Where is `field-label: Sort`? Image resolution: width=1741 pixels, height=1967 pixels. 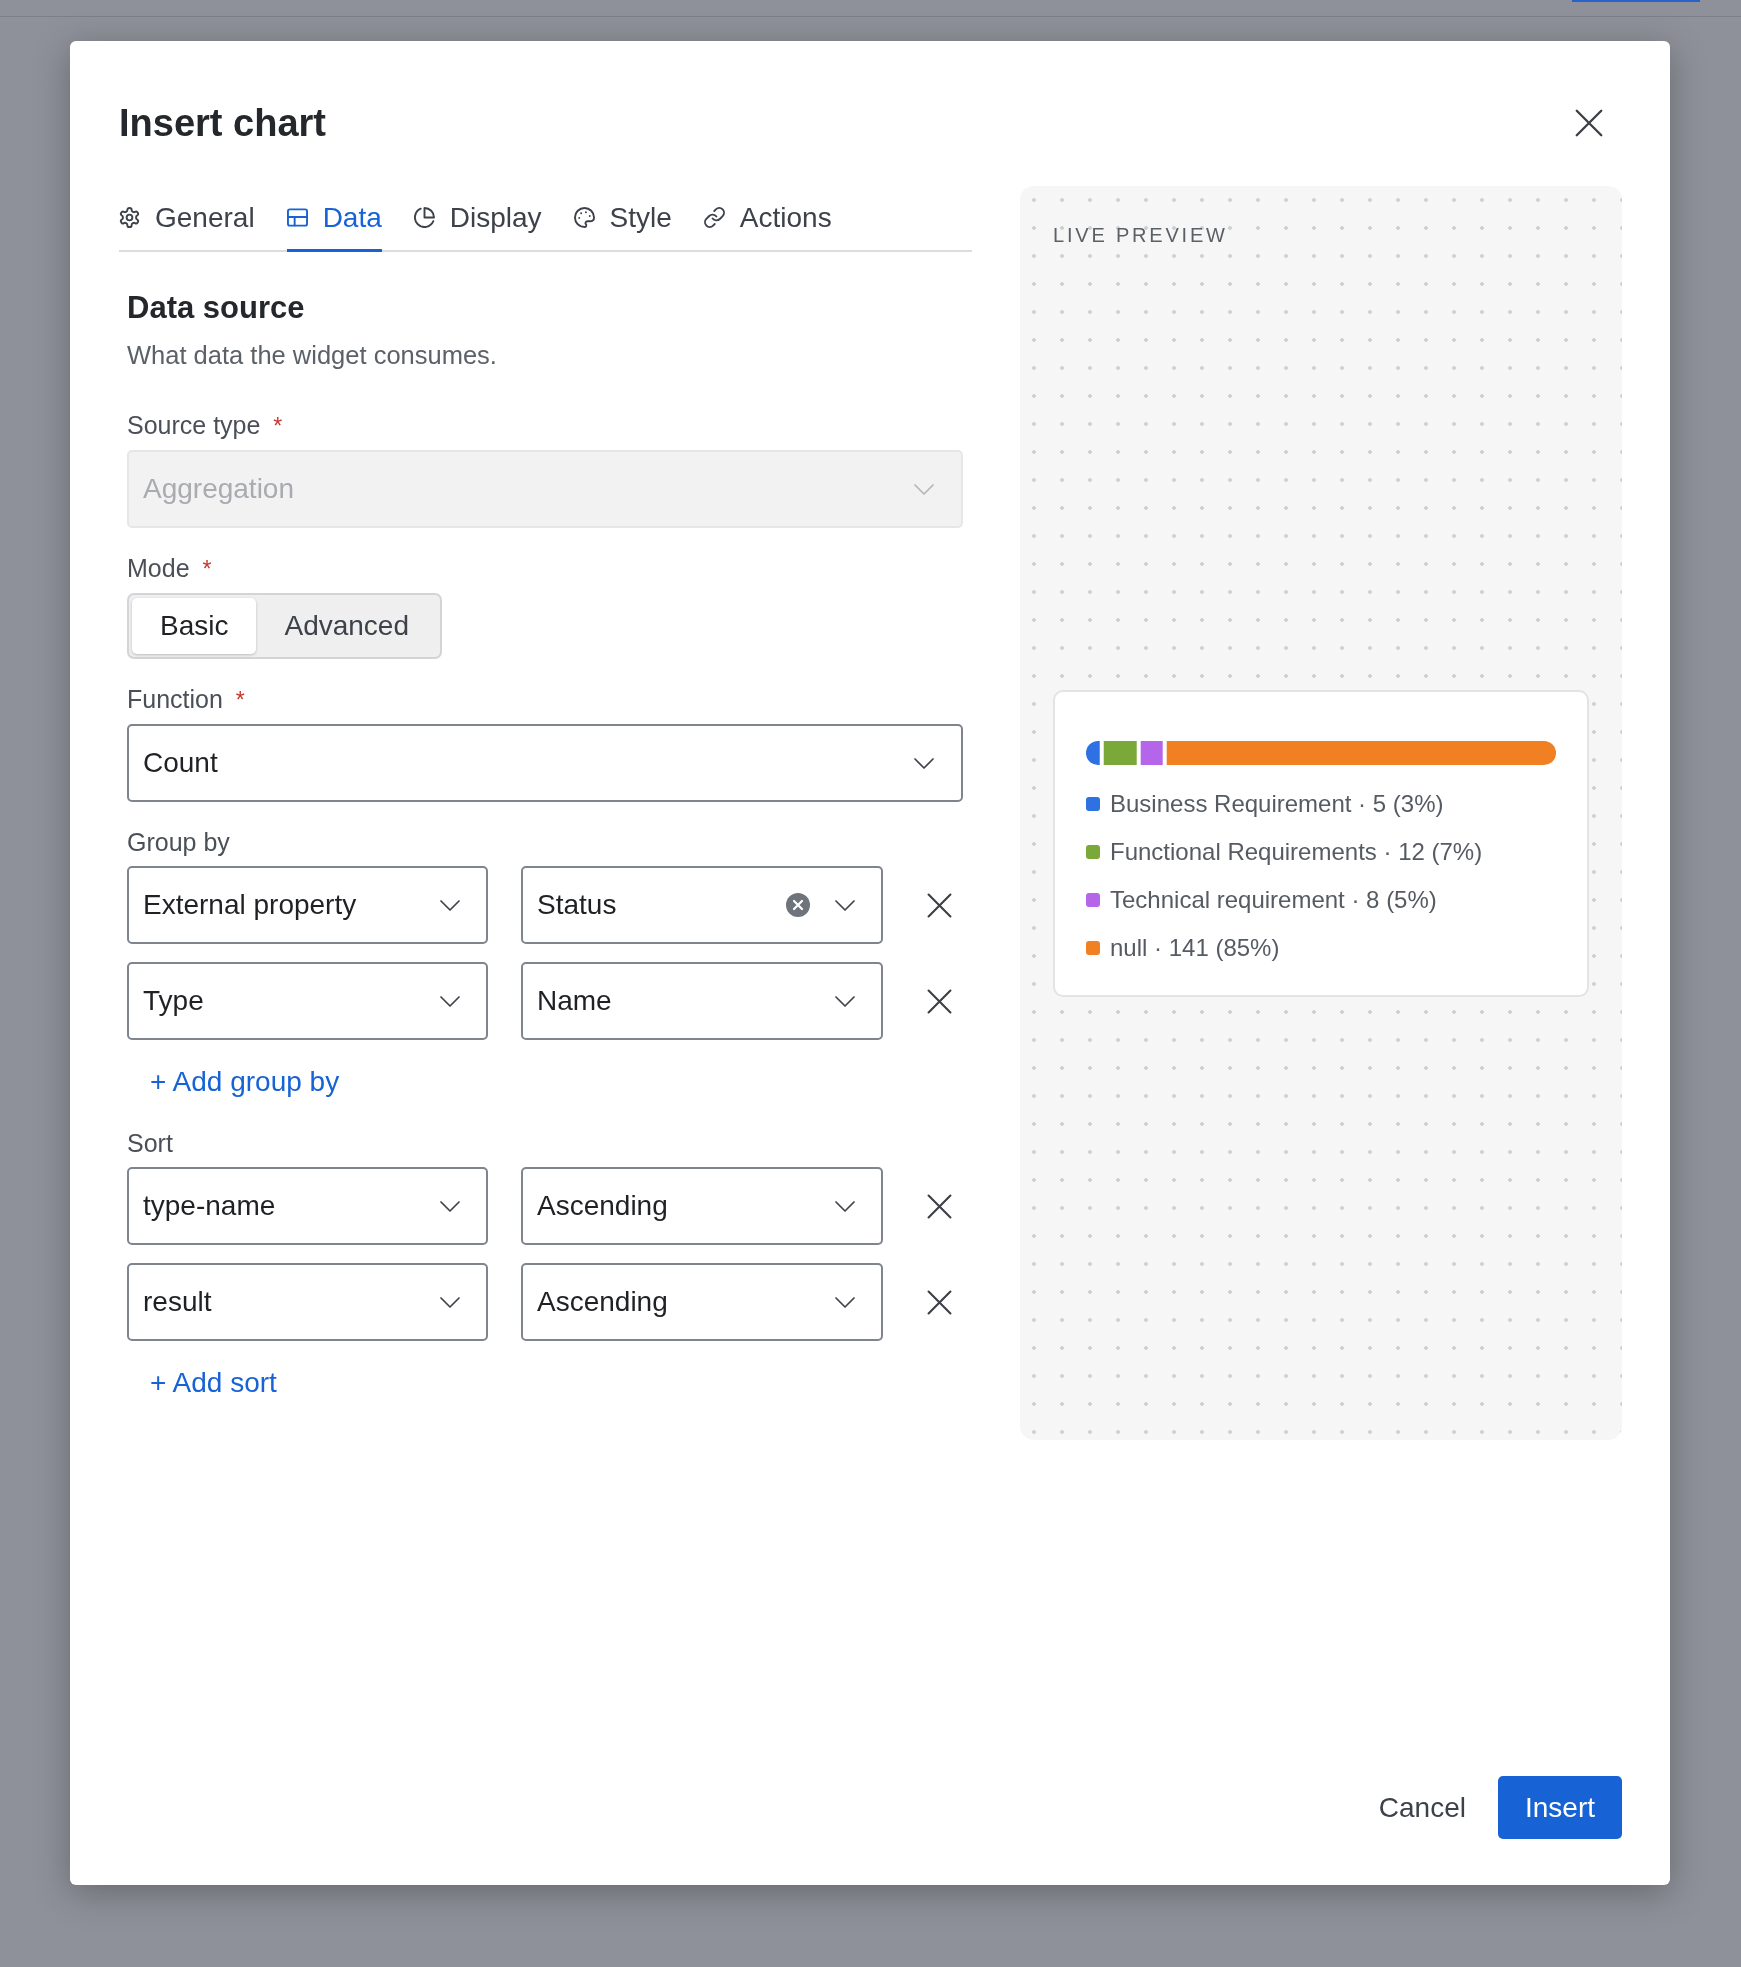
field-label: Sort is located at coordinates (150, 1143).